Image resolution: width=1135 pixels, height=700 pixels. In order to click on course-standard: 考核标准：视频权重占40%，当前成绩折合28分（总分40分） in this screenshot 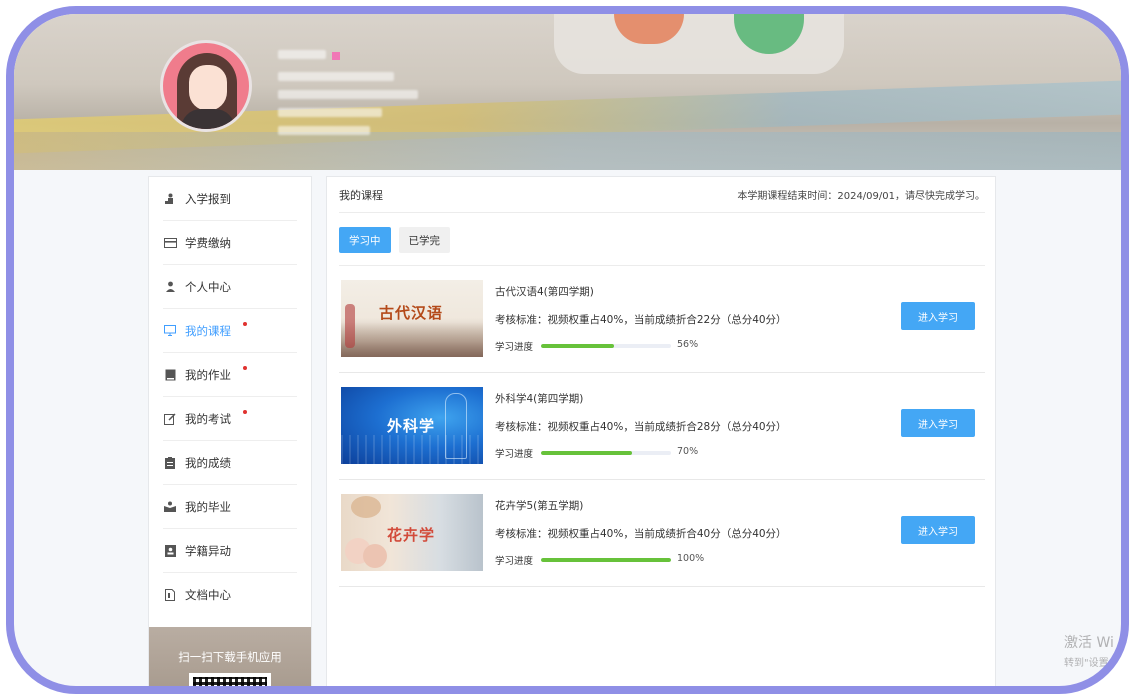, I will do `click(641, 427)`.